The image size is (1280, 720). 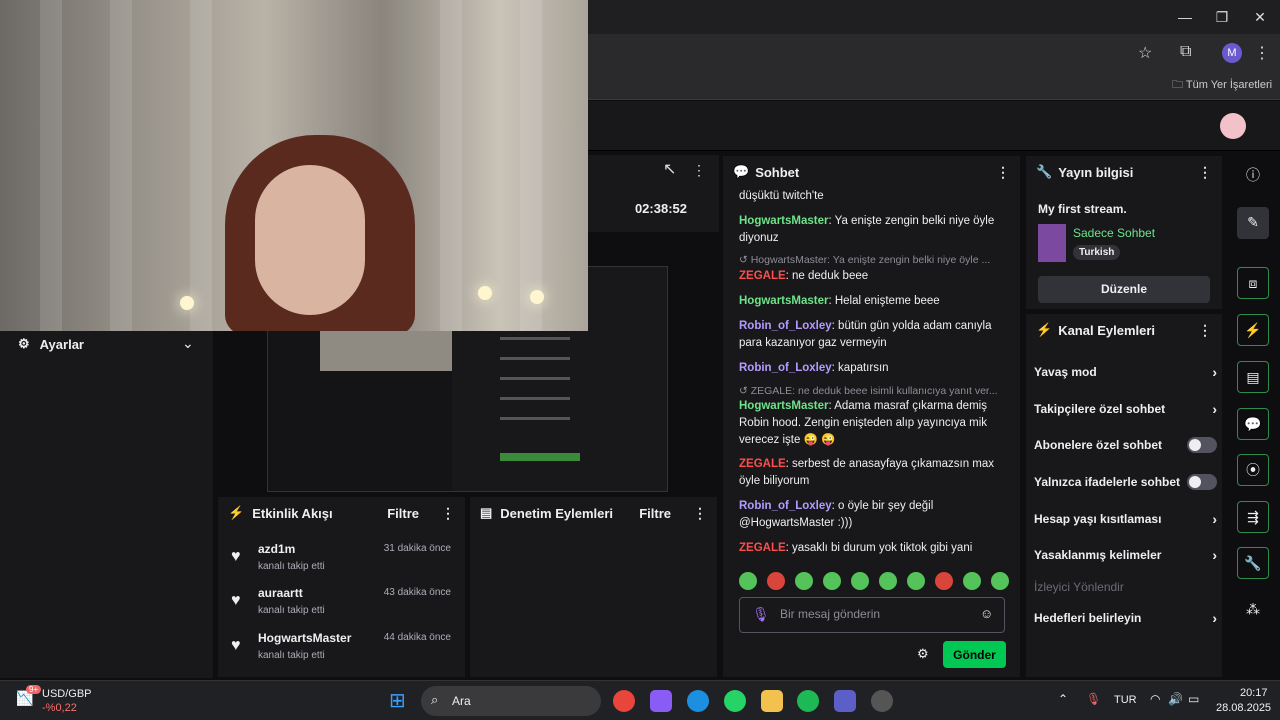 I want to click on spotify-icon, so click(x=808, y=701).